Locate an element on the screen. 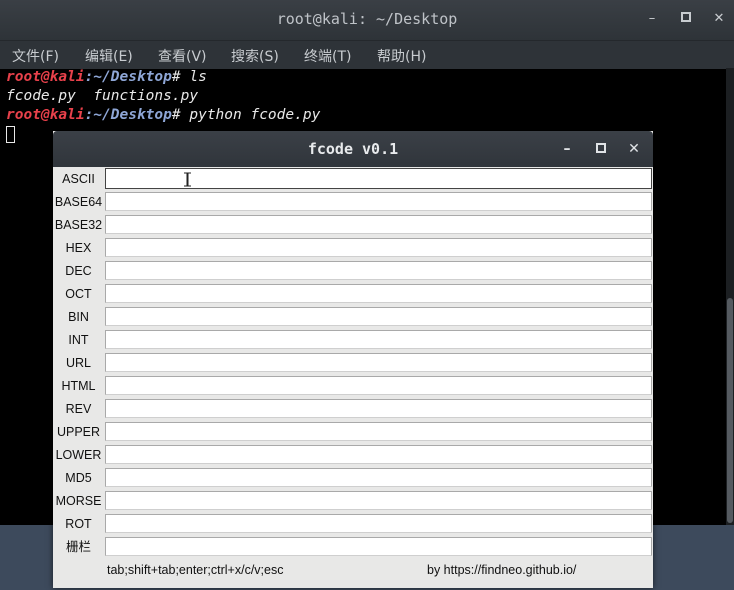 Image resolution: width=734 pixels, height=590 pixels. field-label: 栅栏 is located at coordinates (78, 547).